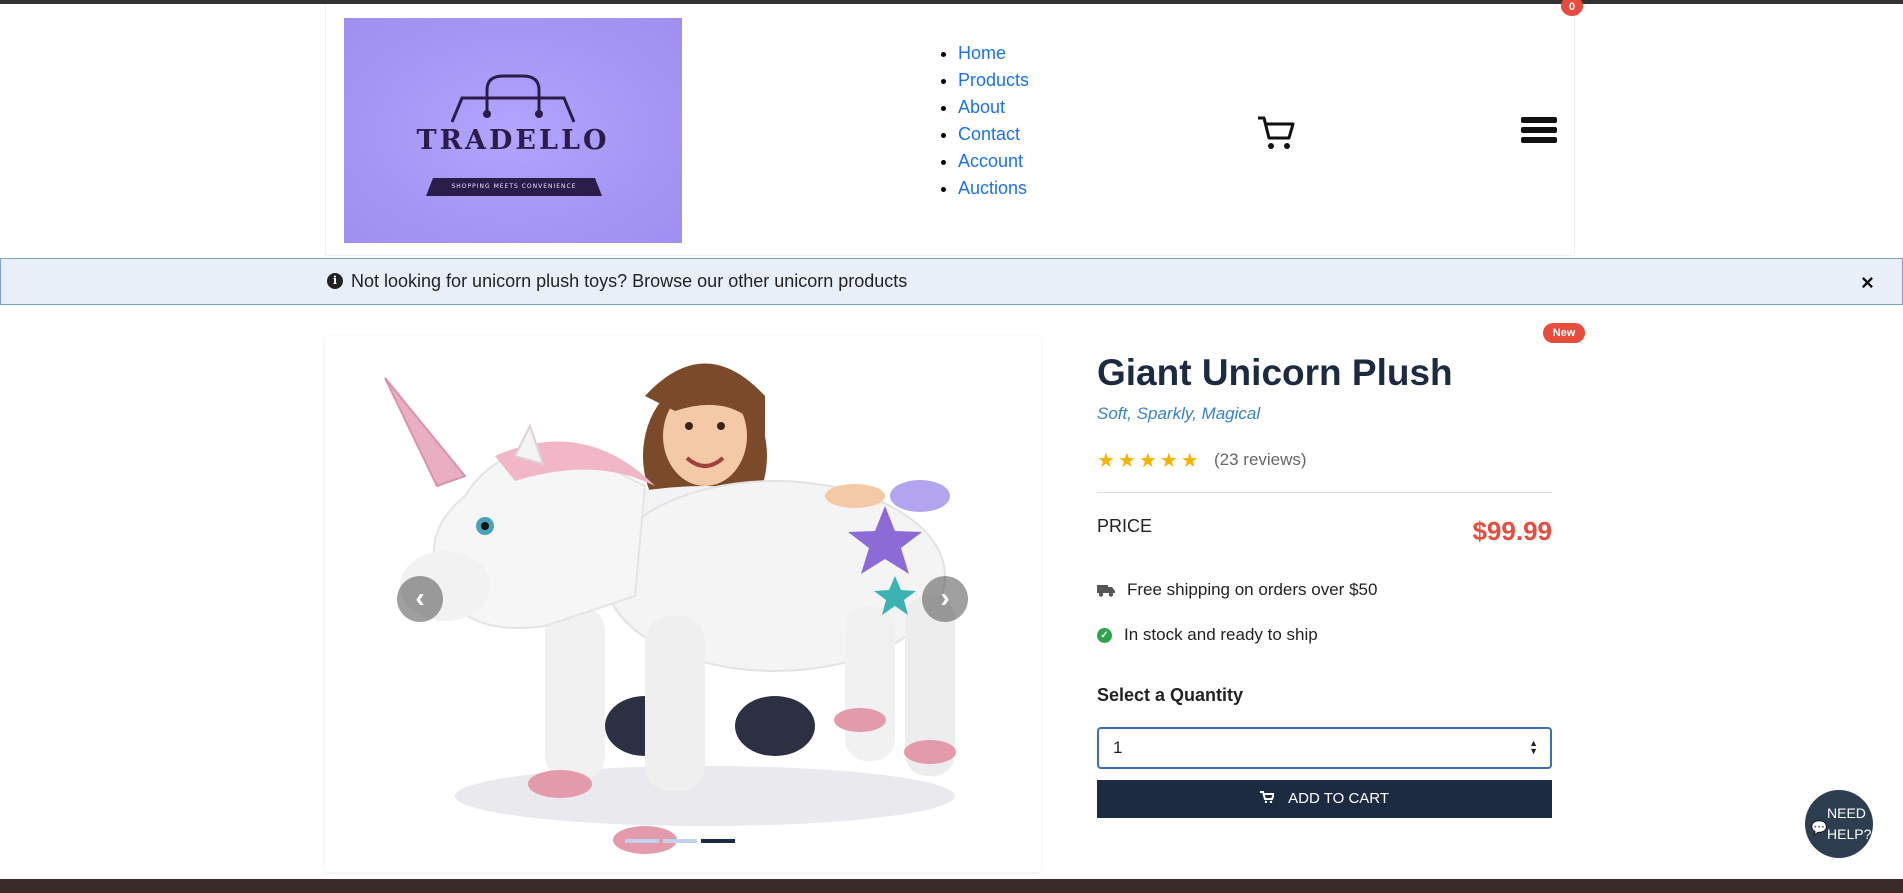 The image size is (1903, 893). I want to click on cart-icon, so click(1276, 132).